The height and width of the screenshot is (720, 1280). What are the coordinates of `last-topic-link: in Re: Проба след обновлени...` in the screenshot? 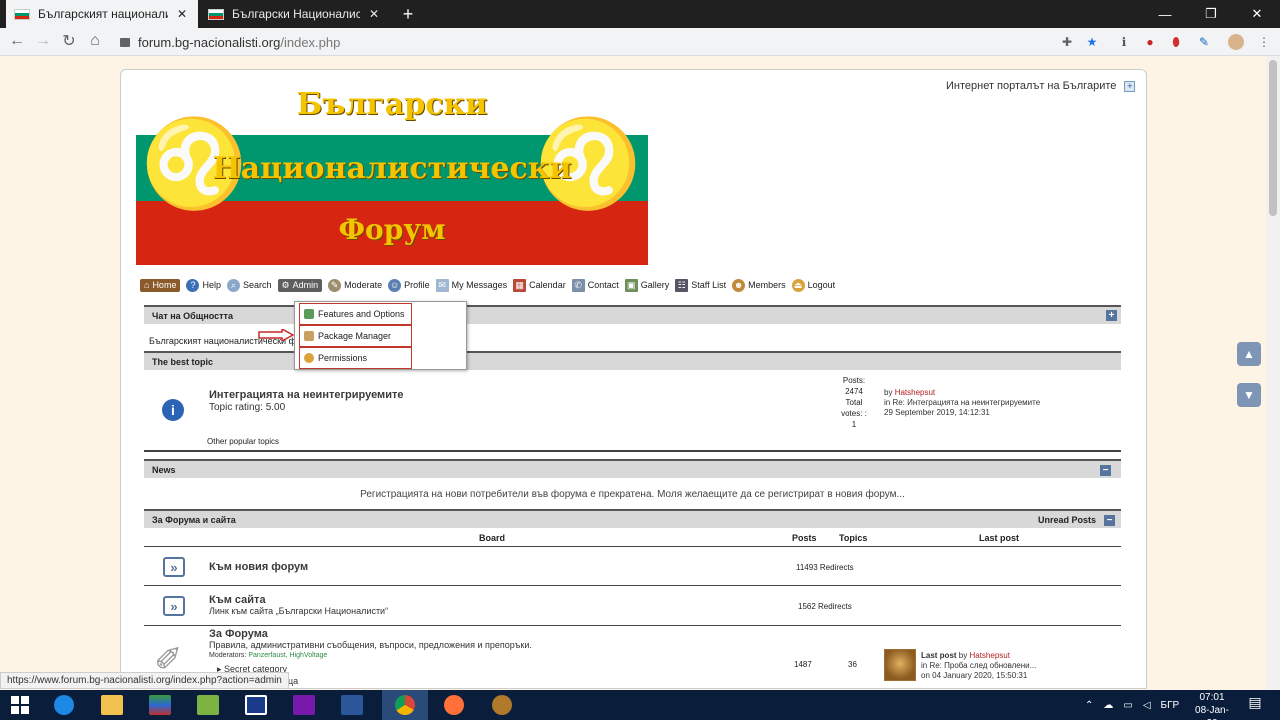 It's located at (978, 666).